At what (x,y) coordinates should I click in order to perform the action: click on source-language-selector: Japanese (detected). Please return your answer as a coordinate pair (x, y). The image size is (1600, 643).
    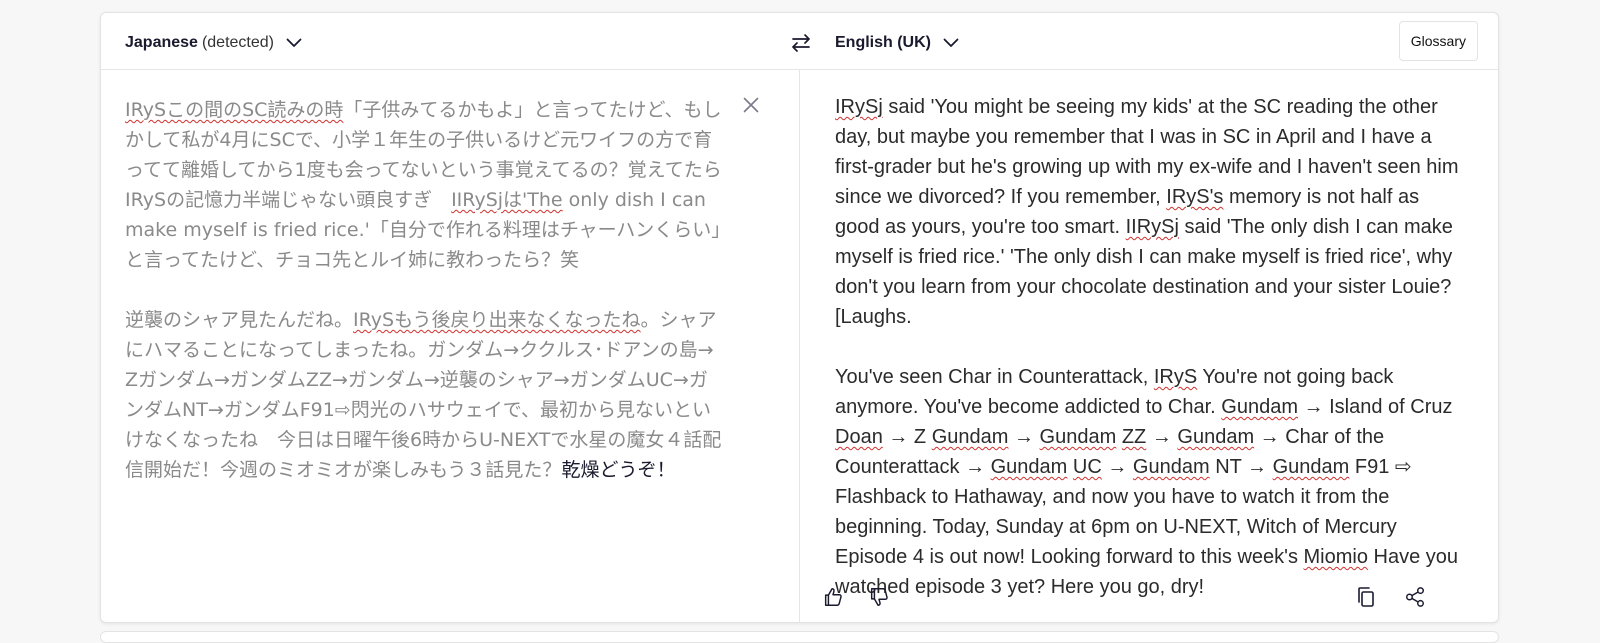
    Looking at the image, I should click on (213, 43).